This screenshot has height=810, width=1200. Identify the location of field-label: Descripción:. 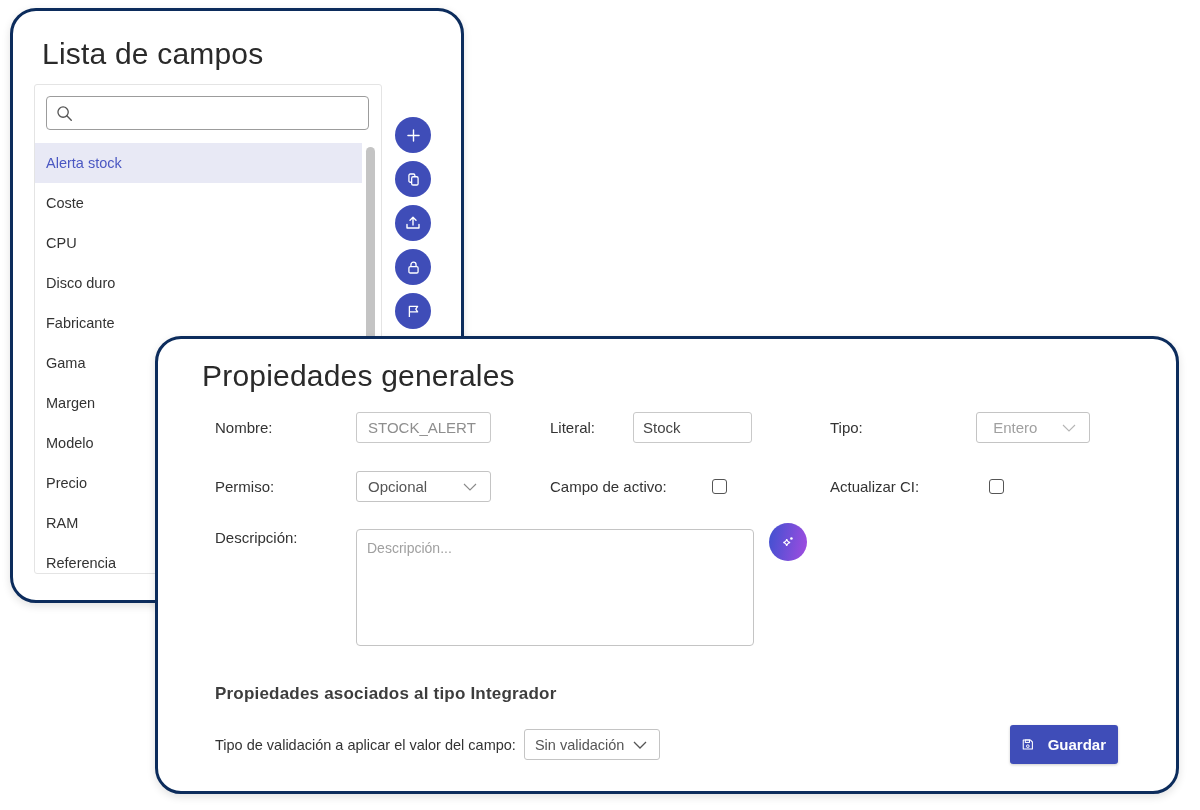
(257, 537).